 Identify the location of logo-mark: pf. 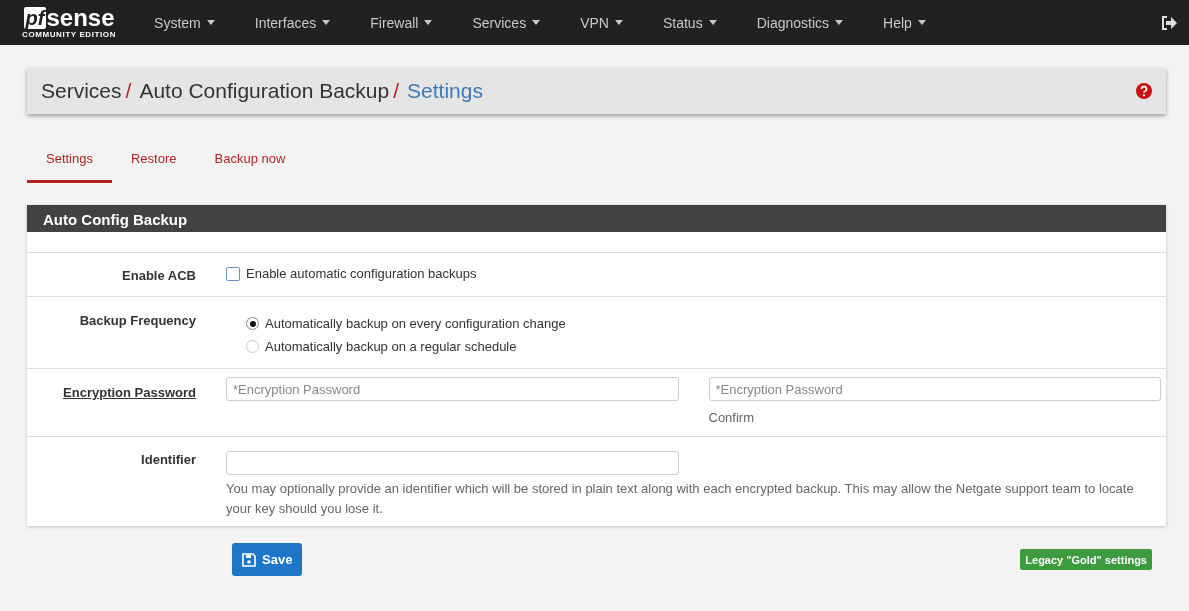
(35, 18).